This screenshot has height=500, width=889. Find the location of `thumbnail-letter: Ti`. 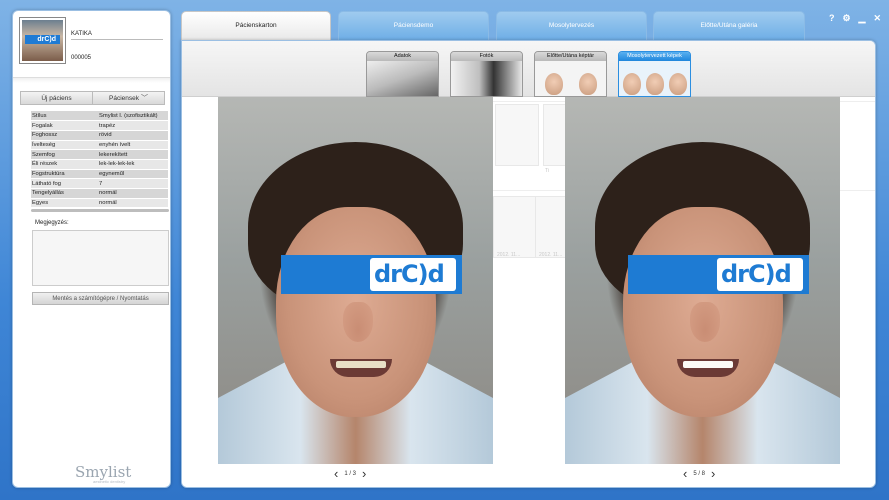

thumbnail-letter: Ti is located at coordinates (547, 171).